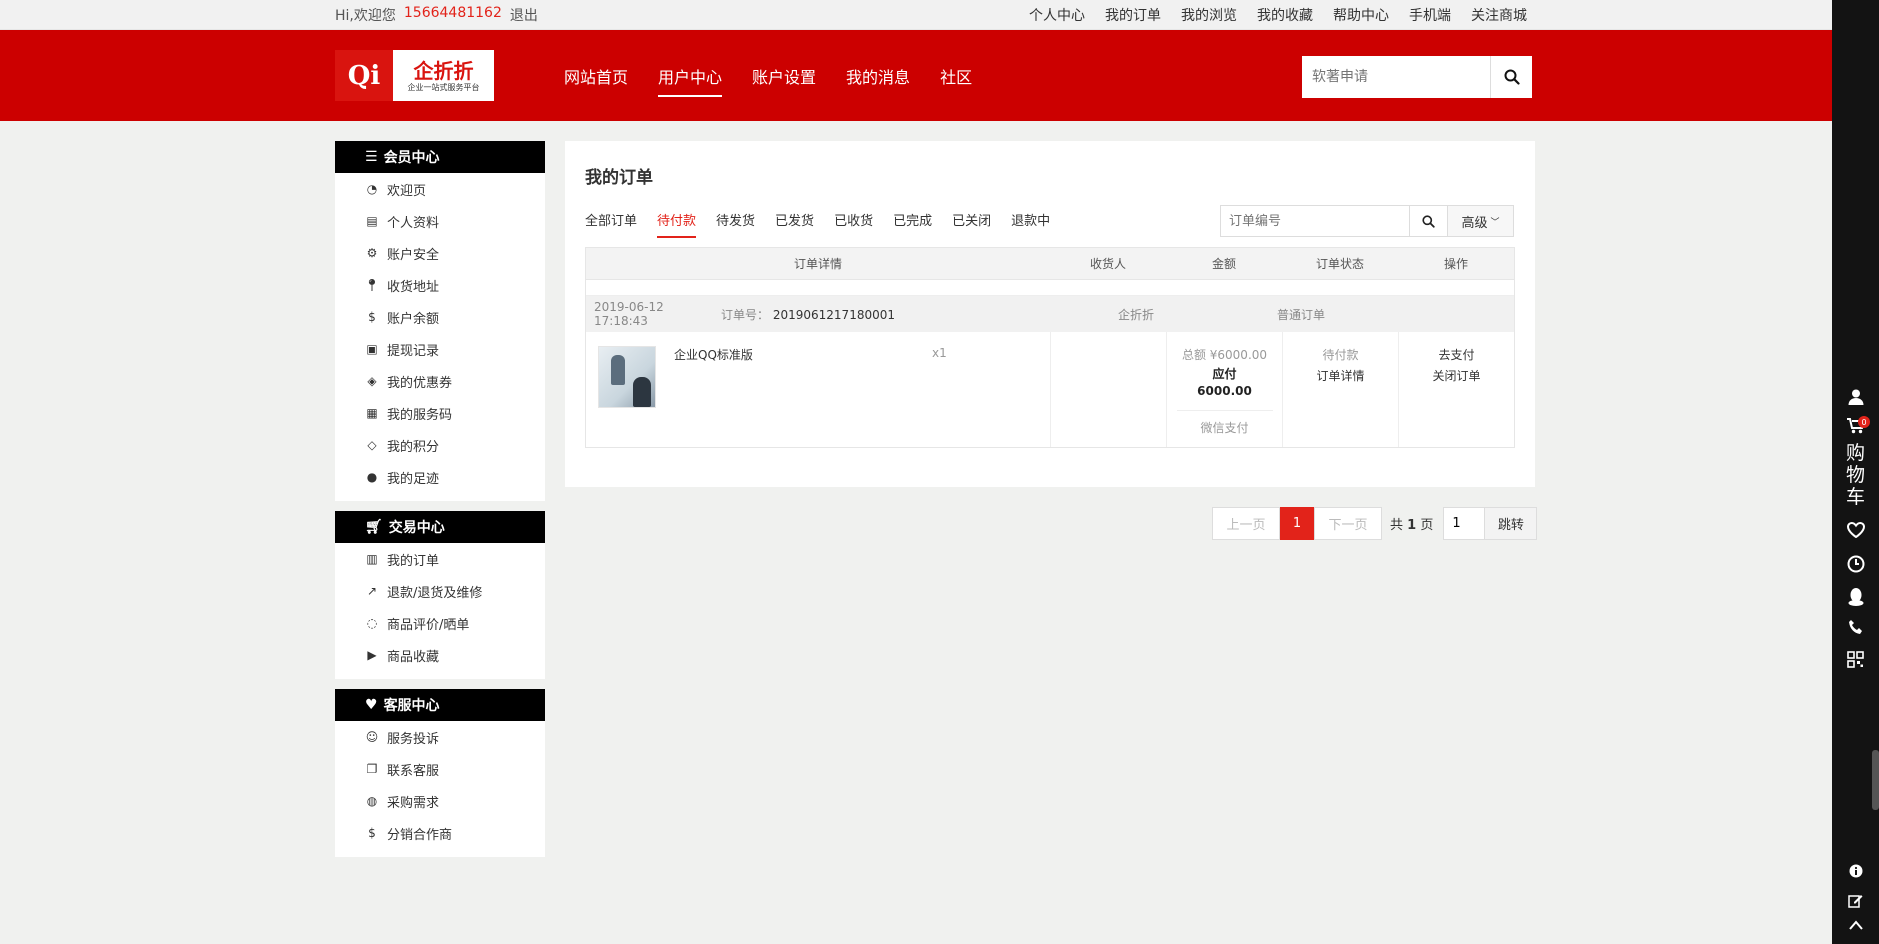 The height and width of the screenshot is (944, 1879). Describe the element at coordinates (1030, 226) in the screenshot. I see `tab-refunding: 退款中` at that location.